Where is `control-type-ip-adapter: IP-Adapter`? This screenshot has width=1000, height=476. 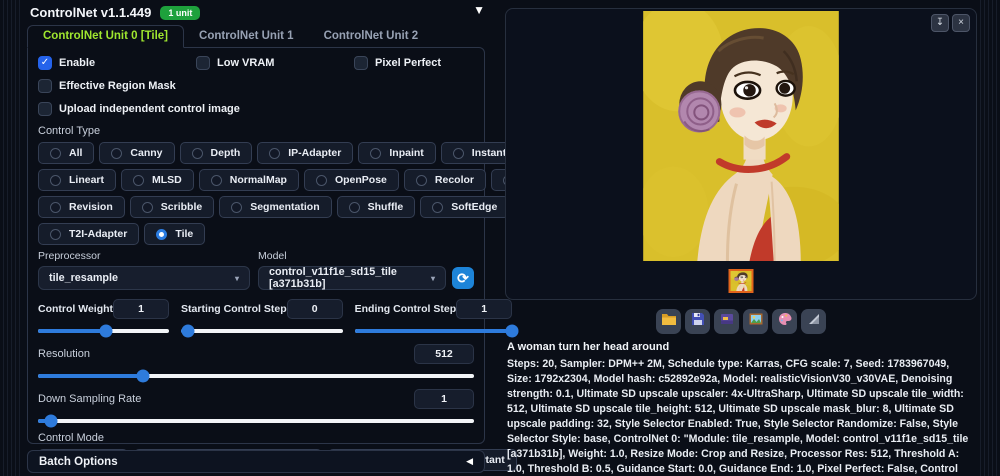 control-type-ip-adapter: IP-Adapter is located at coordinates (305, 153).